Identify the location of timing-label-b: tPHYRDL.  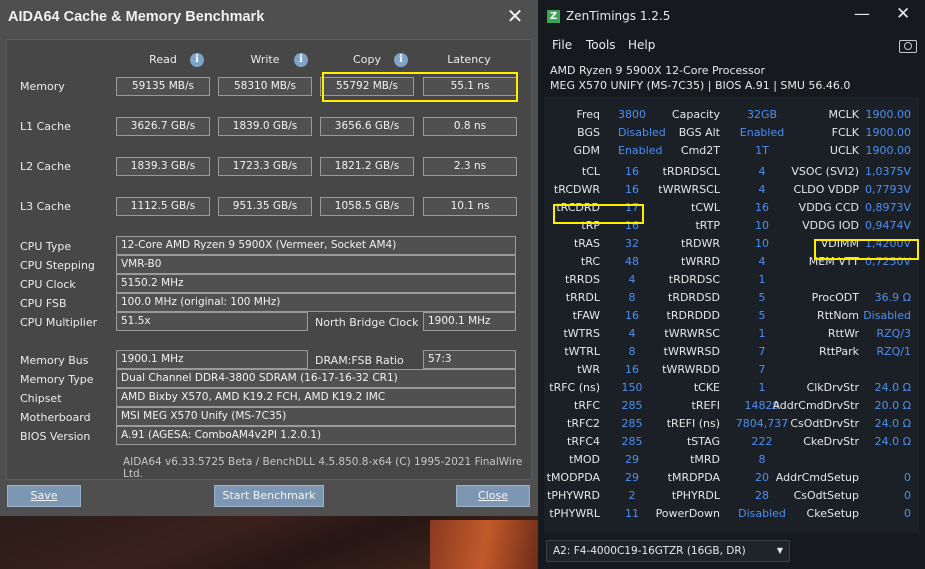
(695, 495).